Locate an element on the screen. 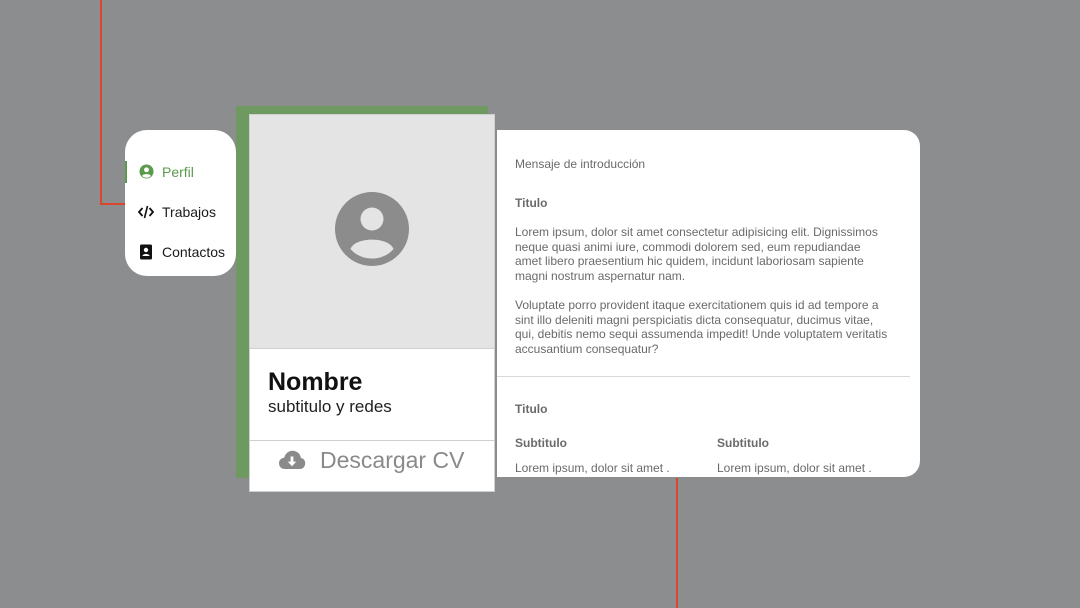 This screenshot has width=1080, height=608. nav-item-perfil: Perfil is located at coordinates (180, 171).